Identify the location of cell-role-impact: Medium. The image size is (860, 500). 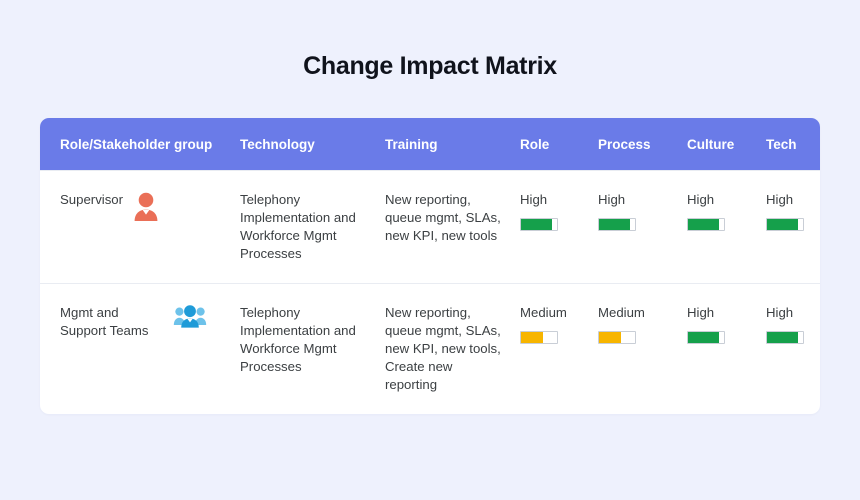
(559, 349).